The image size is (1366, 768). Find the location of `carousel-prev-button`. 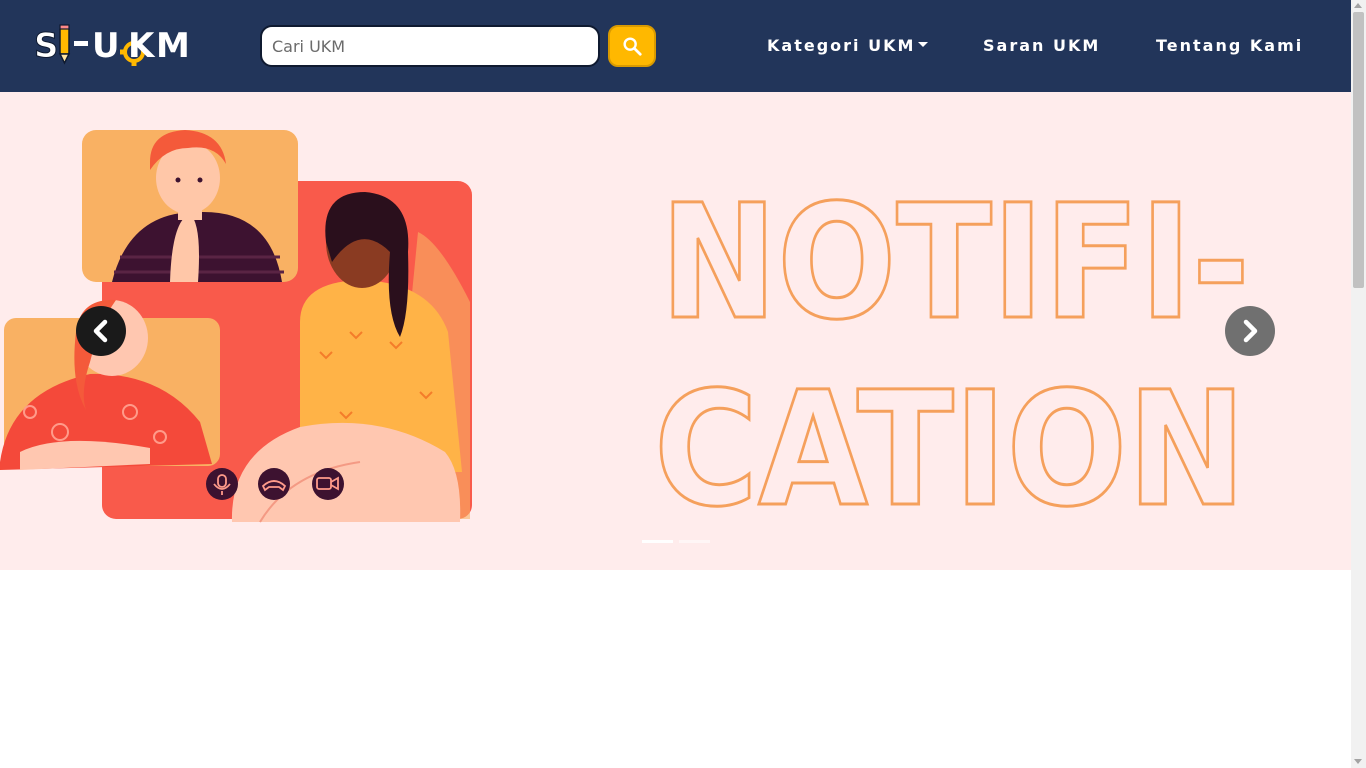

carousel-prev-button is located at coordinates (101, 331).